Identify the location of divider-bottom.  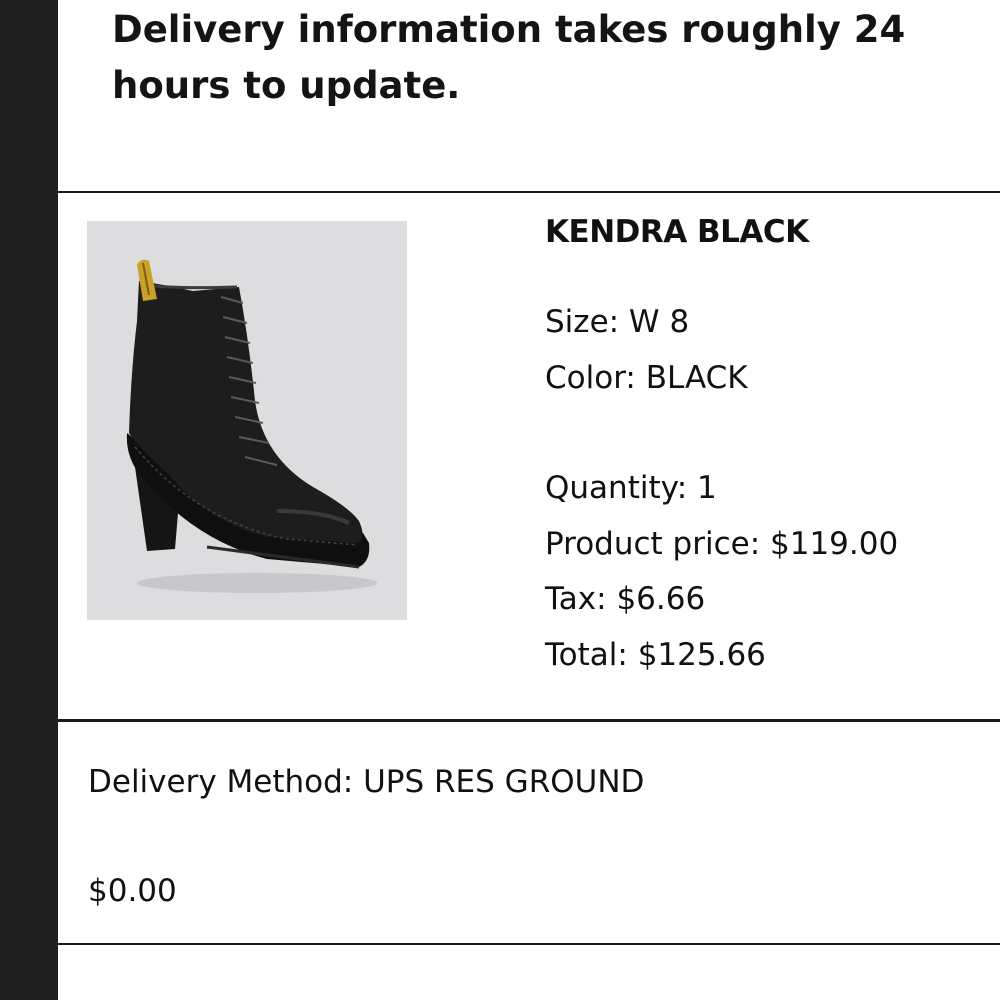
(529, 944).